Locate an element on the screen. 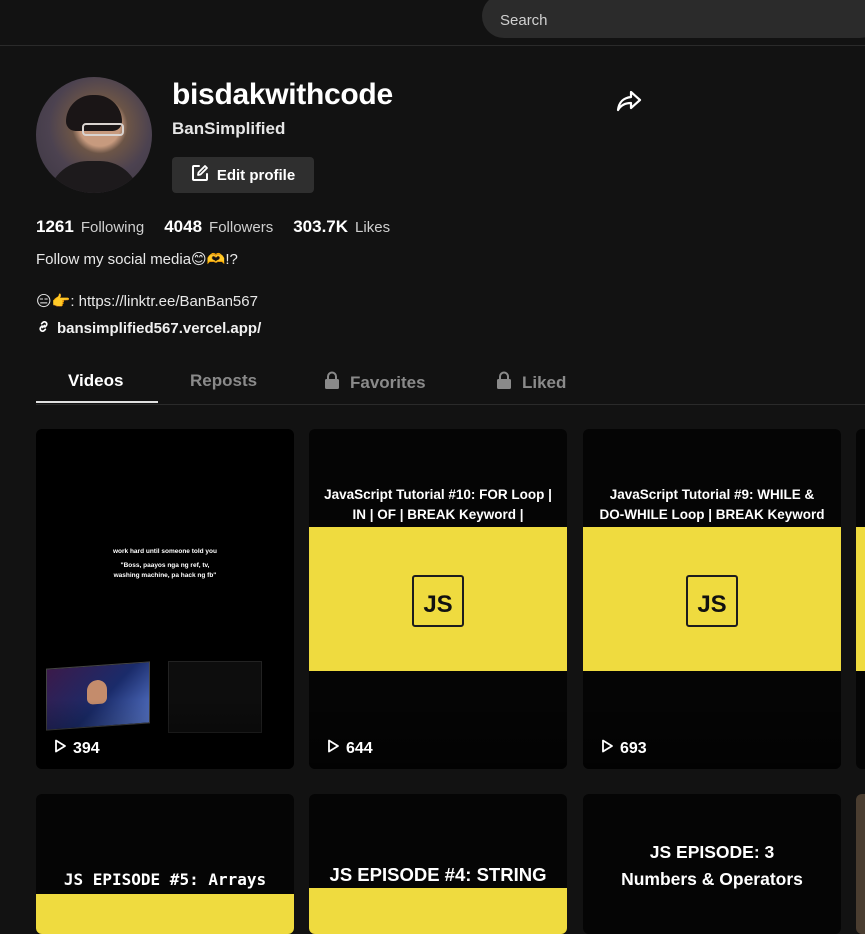  search-box is located at coordinates (673, 19).